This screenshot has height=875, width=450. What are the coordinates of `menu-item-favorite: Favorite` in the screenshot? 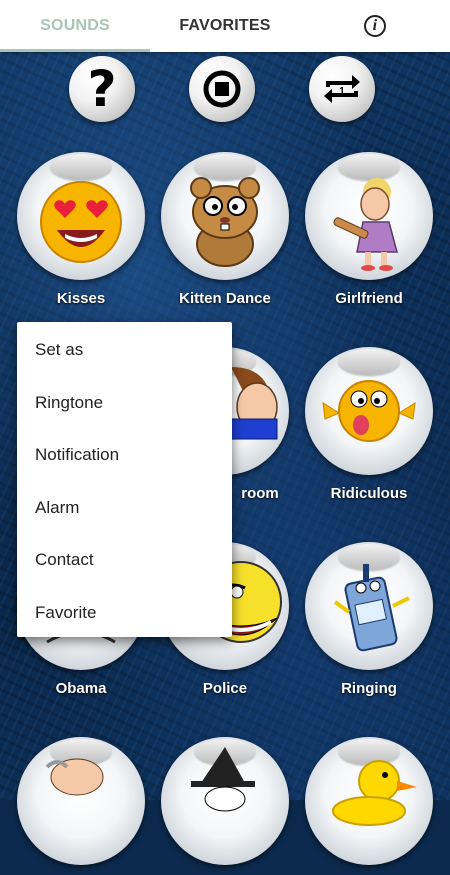 It's located at (124, 613).